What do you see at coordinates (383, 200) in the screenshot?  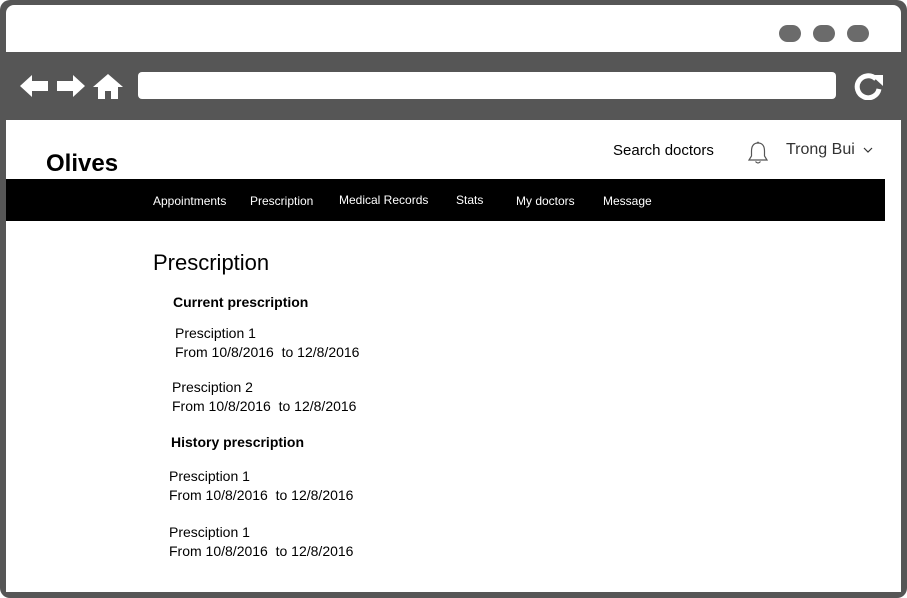 I see `nav-medical-records: Medical Records` at bounding box center [383, 200].